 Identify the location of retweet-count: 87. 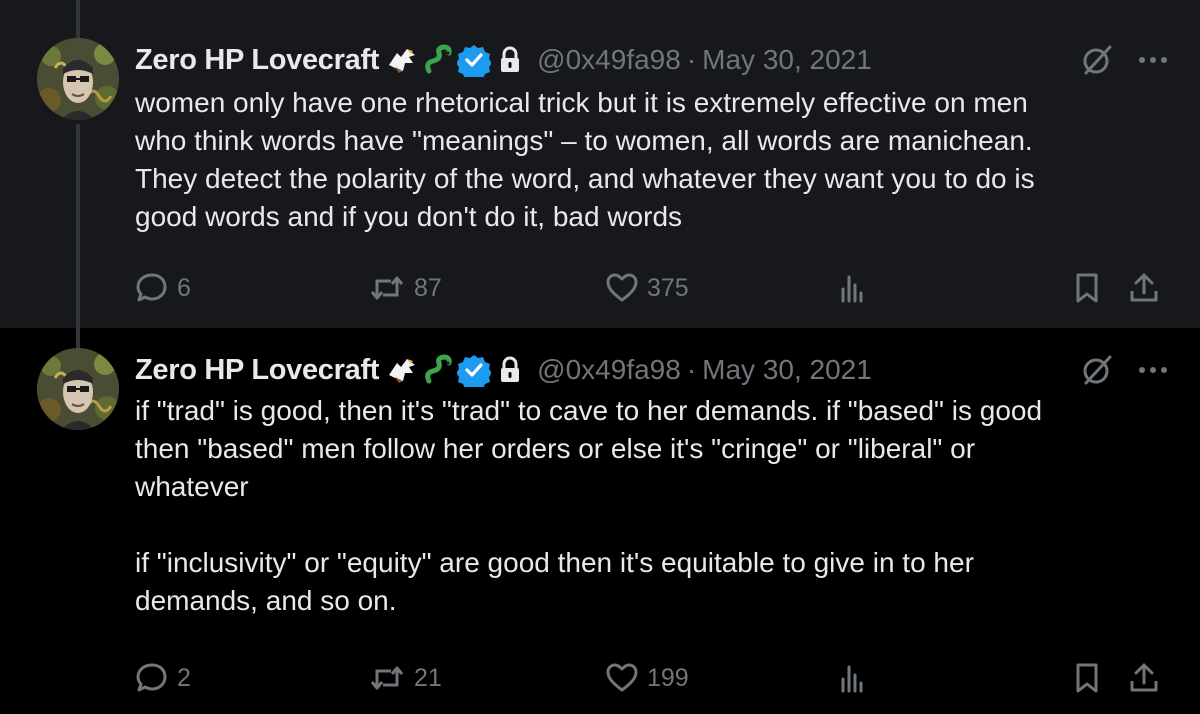
(428, 287).